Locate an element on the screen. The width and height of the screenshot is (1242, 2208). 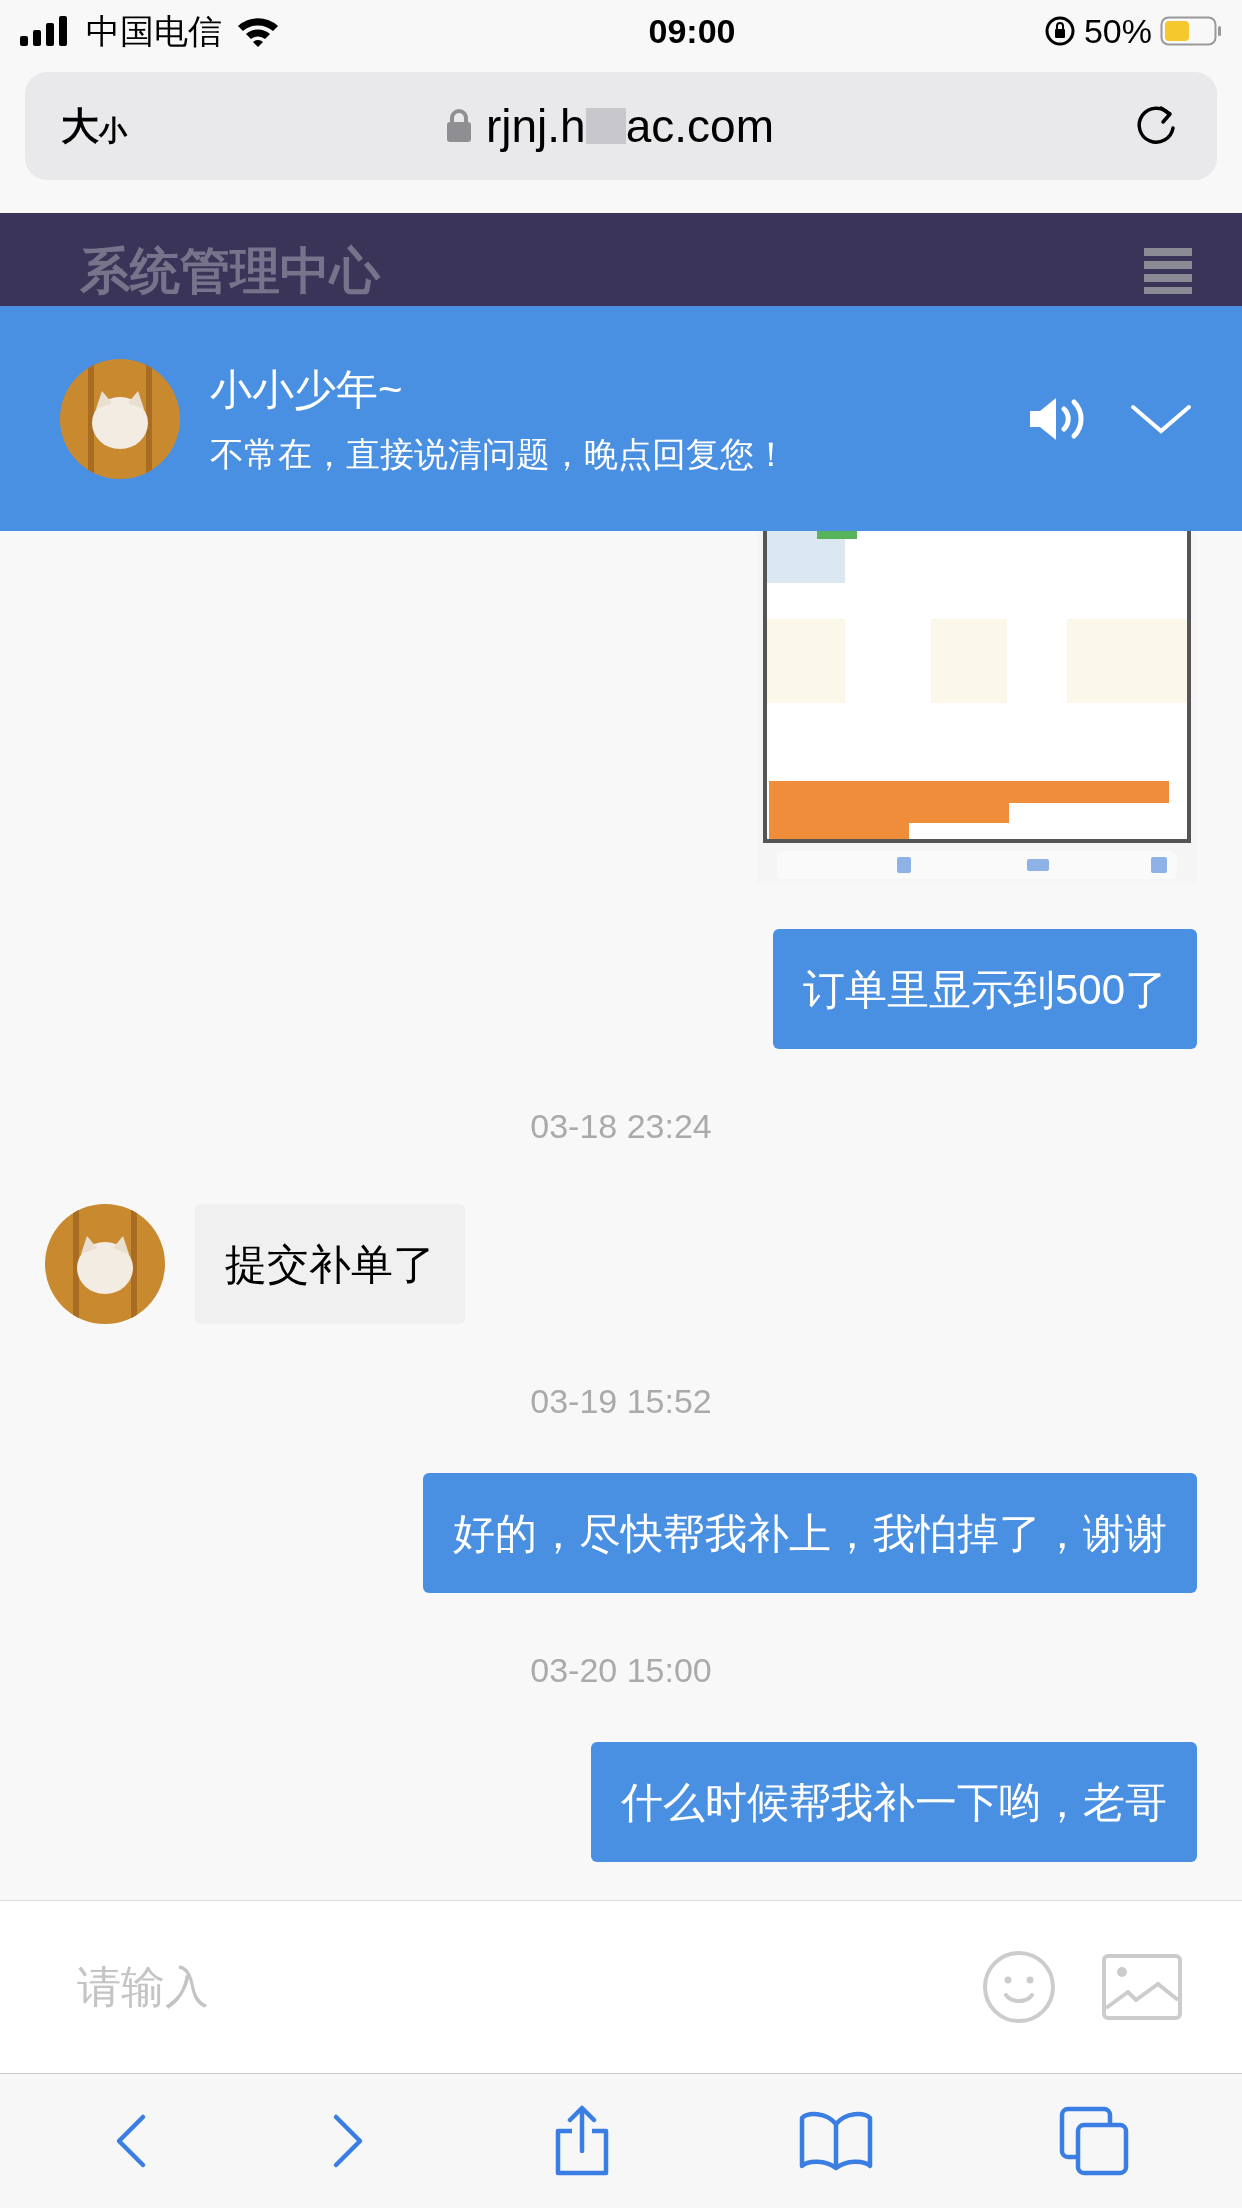
address-bar: 大小 rjnj.h ac.com is located at coordinates (621, 126).